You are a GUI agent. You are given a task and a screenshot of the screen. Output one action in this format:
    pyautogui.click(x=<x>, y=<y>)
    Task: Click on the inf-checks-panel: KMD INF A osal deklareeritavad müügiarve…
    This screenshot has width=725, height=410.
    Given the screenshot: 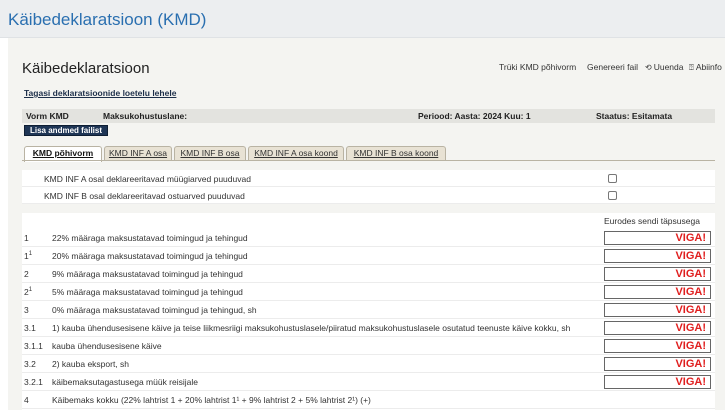 What is the action you would take?
    pyautogui.click(x=368, y=187)
    